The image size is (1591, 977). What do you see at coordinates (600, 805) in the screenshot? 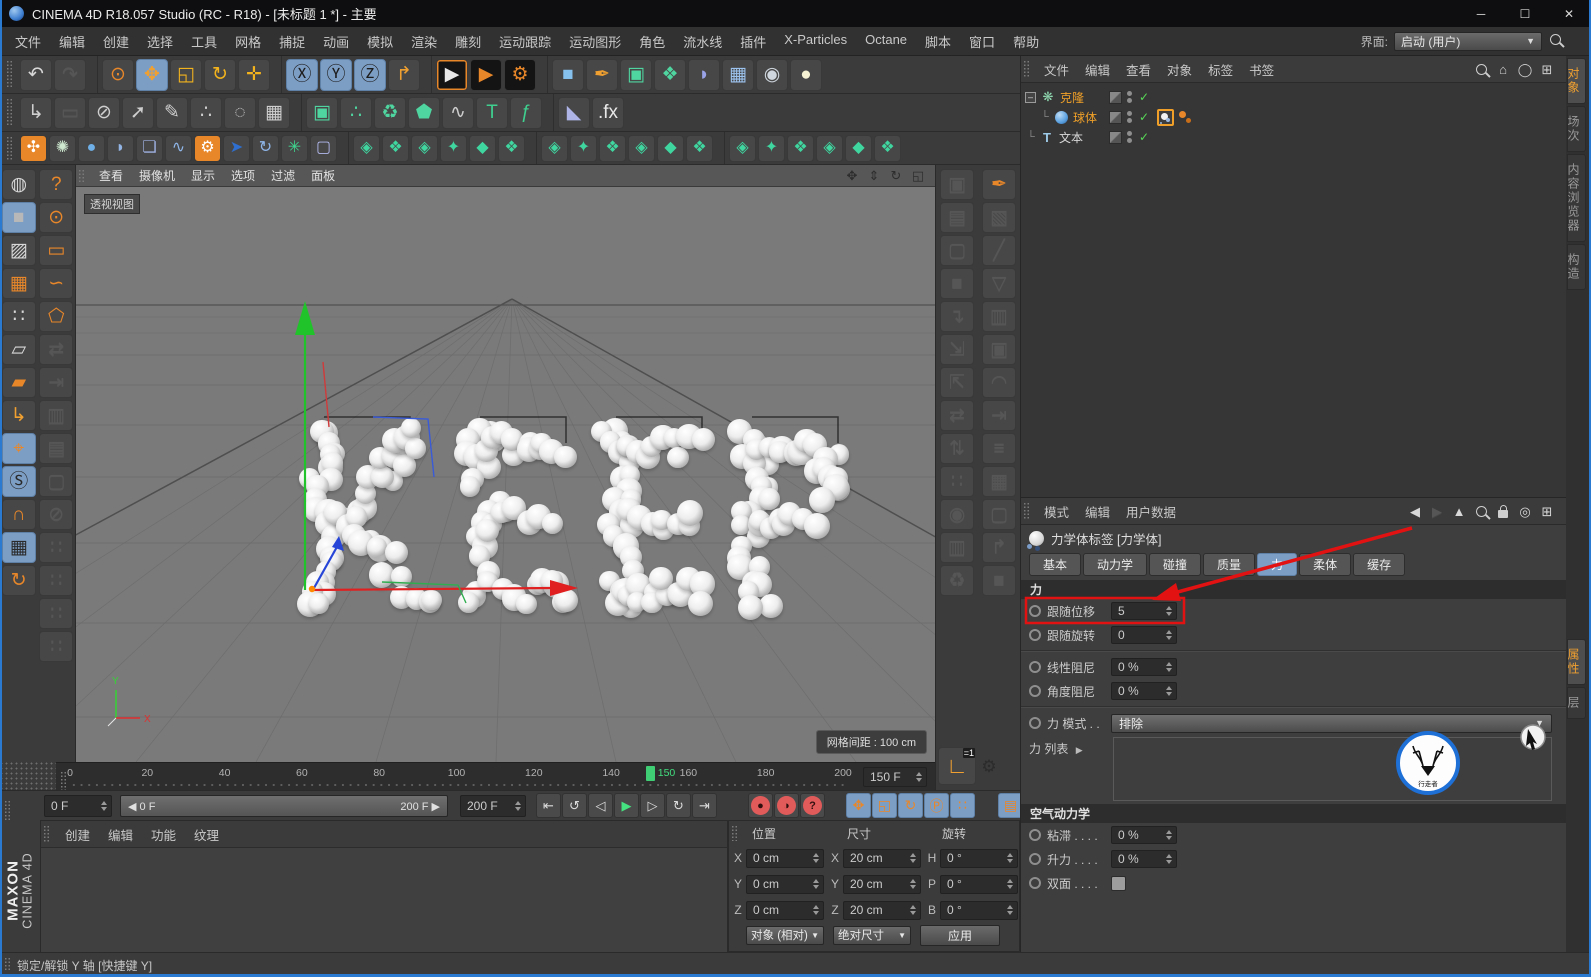
I see `previous-frame-button: ◁` at bounding box center [600, 805].